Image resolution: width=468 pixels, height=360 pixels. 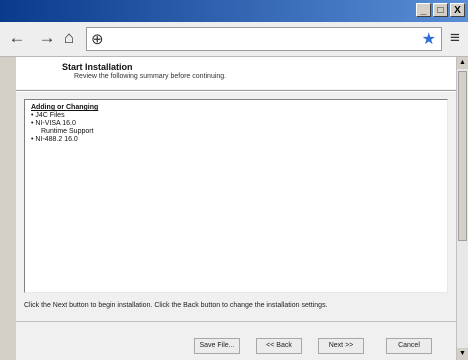 I want to click on bookmark-star-icon: ★, so click(x=429, y=39).